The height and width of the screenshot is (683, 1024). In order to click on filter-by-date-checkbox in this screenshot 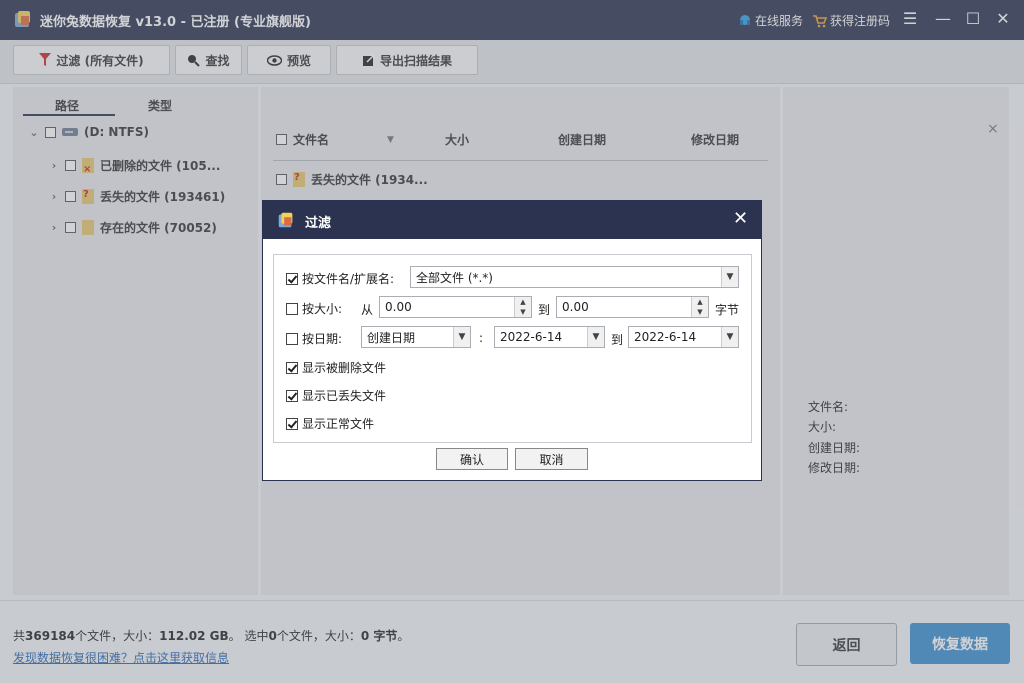, I will do `click(292, 338)`.